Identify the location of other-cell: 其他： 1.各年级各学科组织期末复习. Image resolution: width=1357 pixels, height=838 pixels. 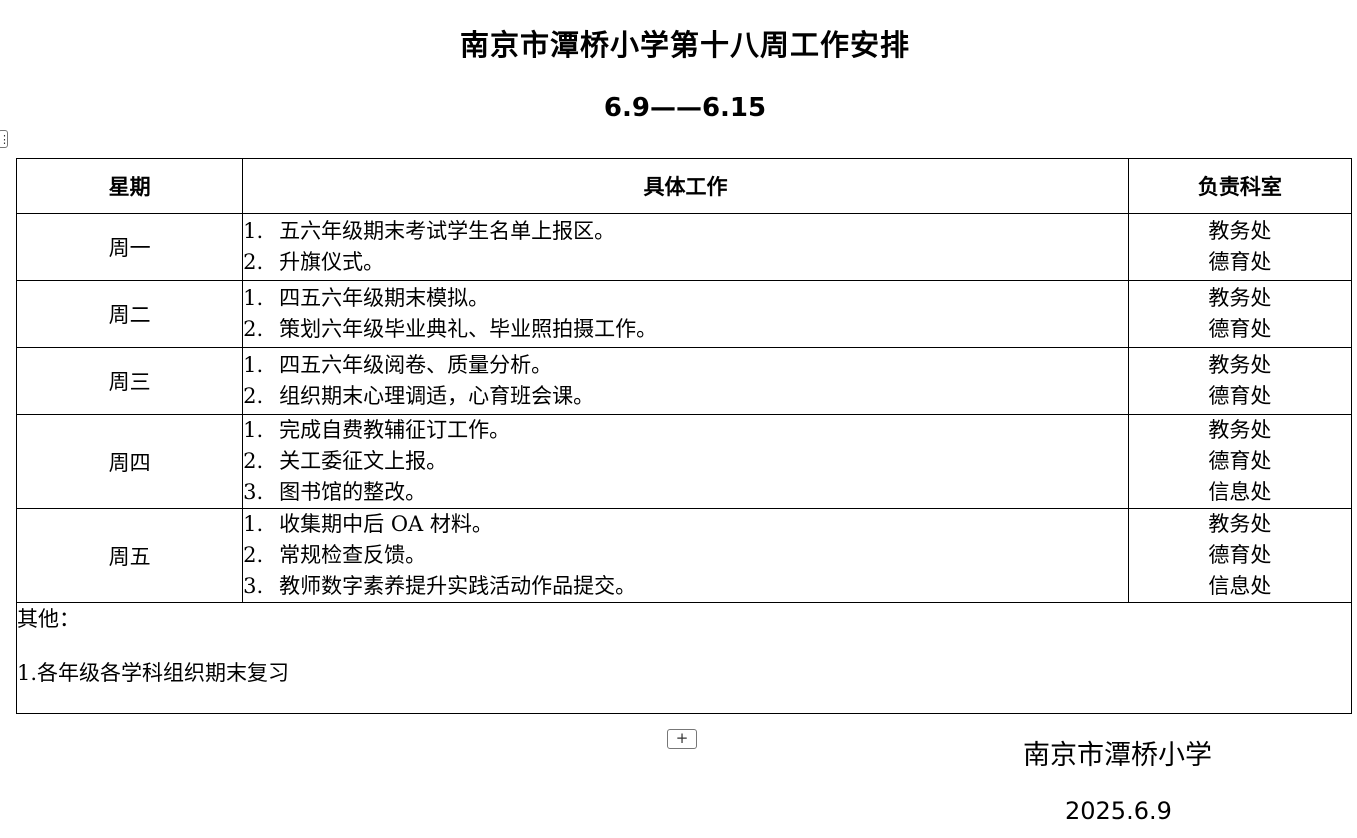
(684, 658).